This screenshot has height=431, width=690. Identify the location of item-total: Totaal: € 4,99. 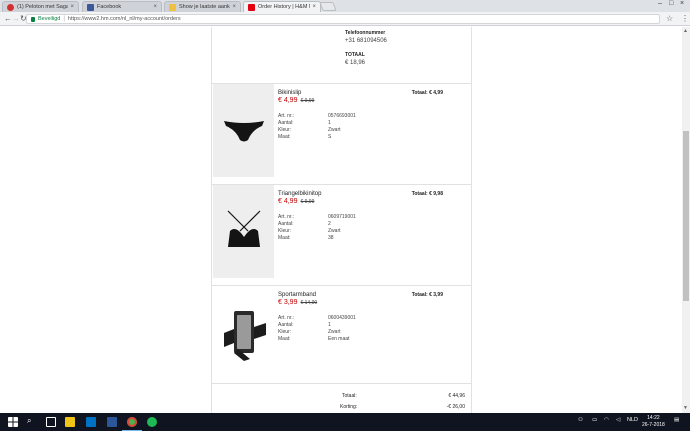
(427, 93).